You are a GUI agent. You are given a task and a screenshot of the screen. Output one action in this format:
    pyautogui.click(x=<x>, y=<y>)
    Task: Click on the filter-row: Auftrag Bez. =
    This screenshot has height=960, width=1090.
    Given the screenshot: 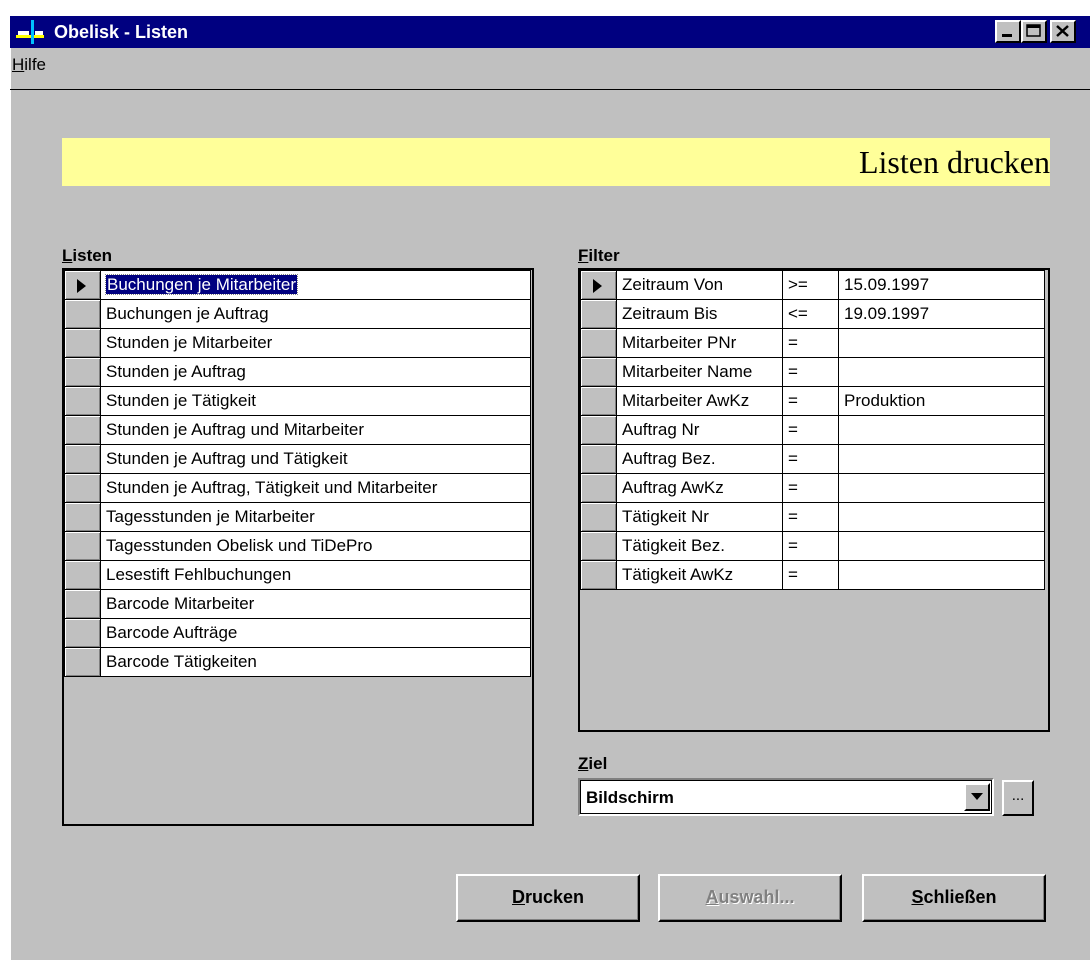 What is the action you would take?
    pyautogui.click(x=812, y=459)
    